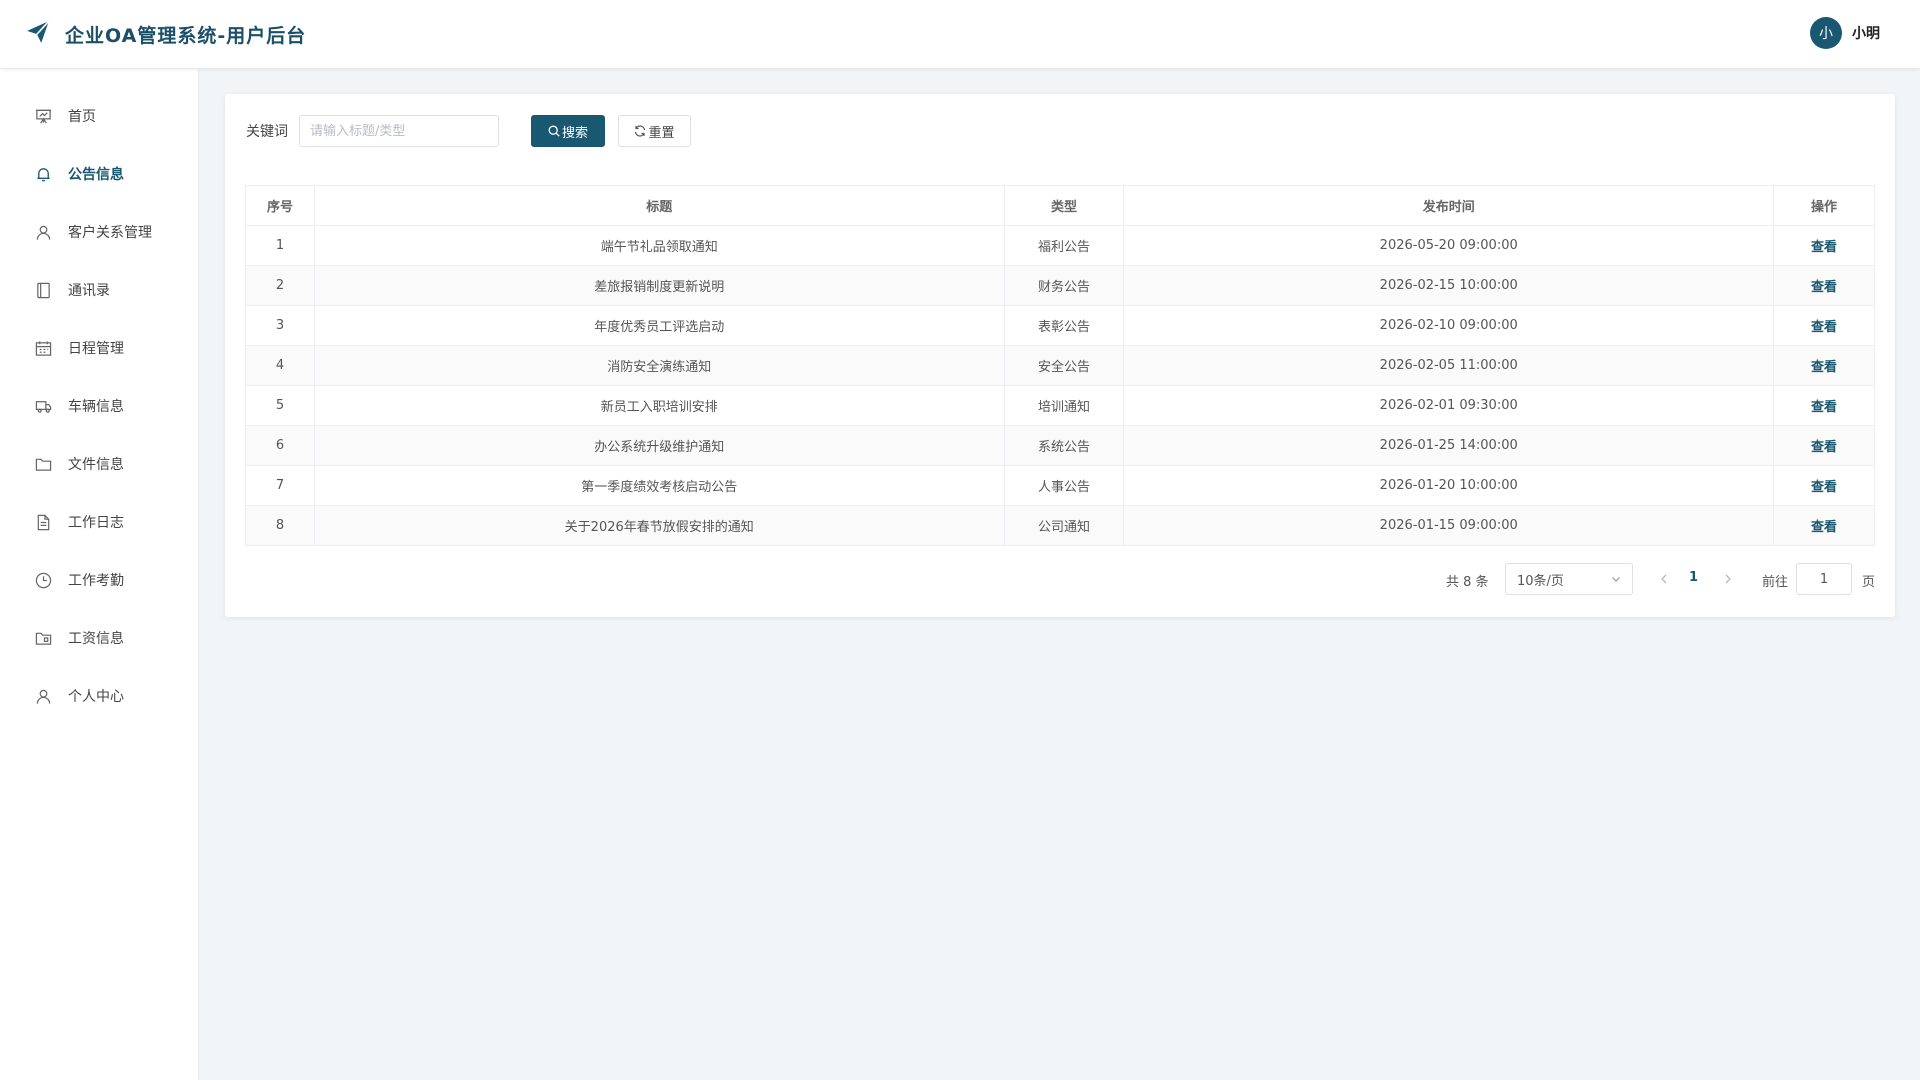  Describe the element at coordinates (659, 245) in the screenshot. I see `cell-title: 端午节礼品领取通知` at that location.